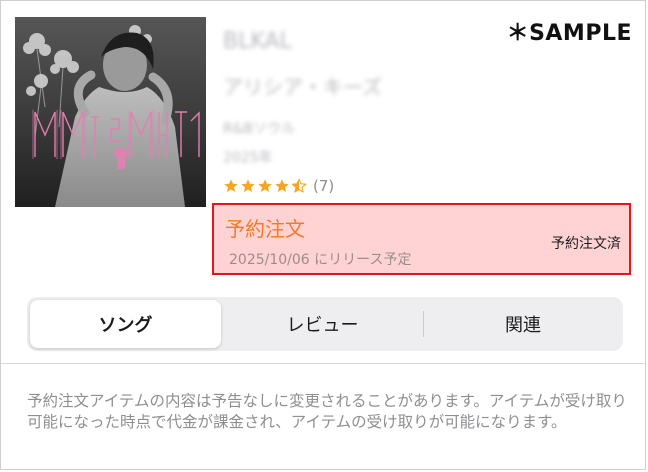  Describe the element at coordinates (322, 324) in the screenshot. I see `tab-reviews: レビュー` at that location.